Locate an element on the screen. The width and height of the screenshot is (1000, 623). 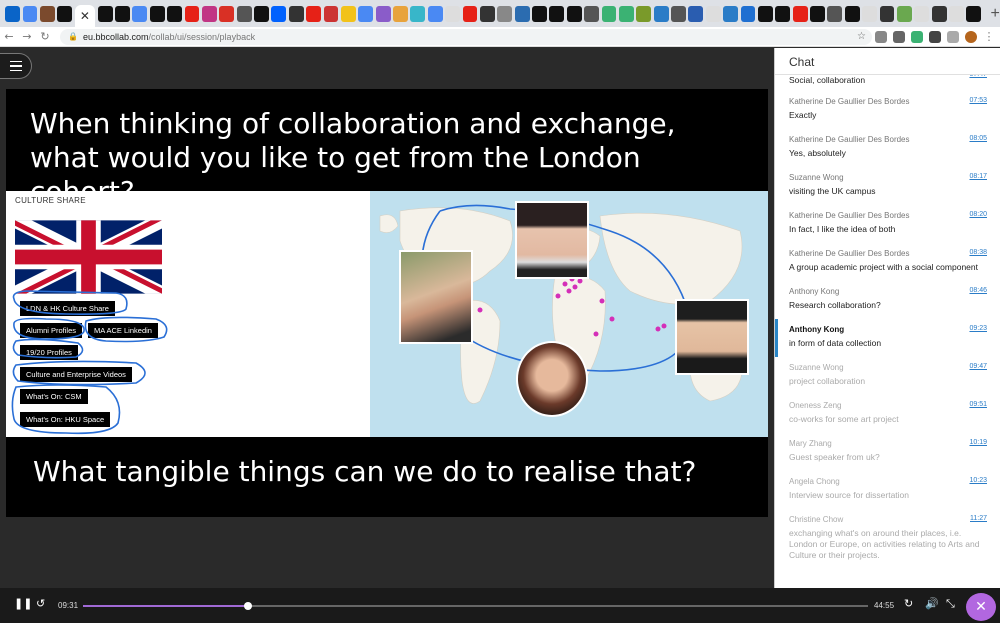
videos-button: Culture and Enterprise Videos is located at coordinates (76, 374).